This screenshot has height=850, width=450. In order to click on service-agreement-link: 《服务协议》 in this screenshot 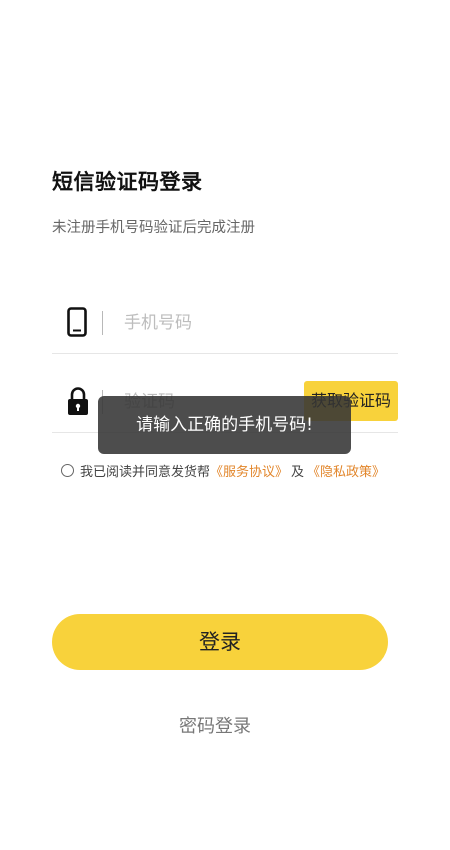, I will do `click(249, 470)`.